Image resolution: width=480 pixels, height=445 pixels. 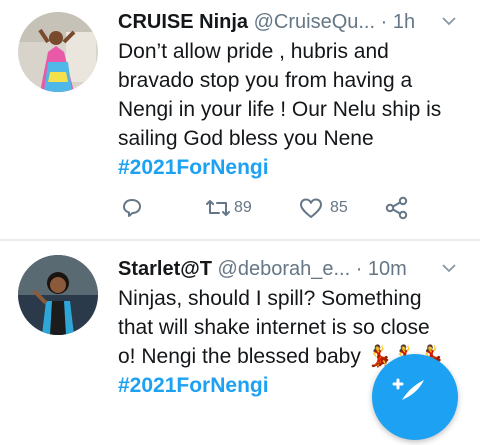 I want to click on reply-button, so click(x=132, y=208).